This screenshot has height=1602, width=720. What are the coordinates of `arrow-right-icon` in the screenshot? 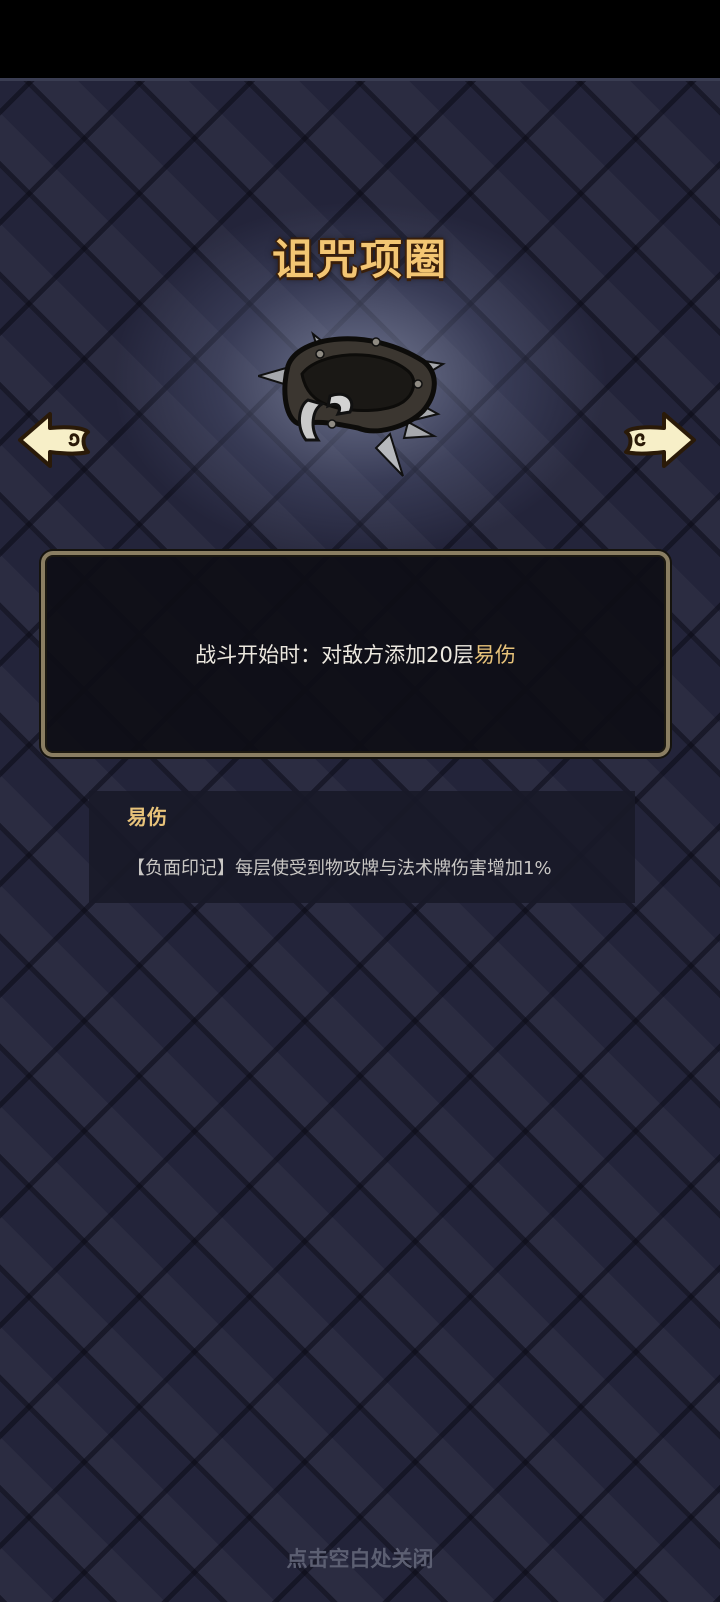 It's located at (659, 439).